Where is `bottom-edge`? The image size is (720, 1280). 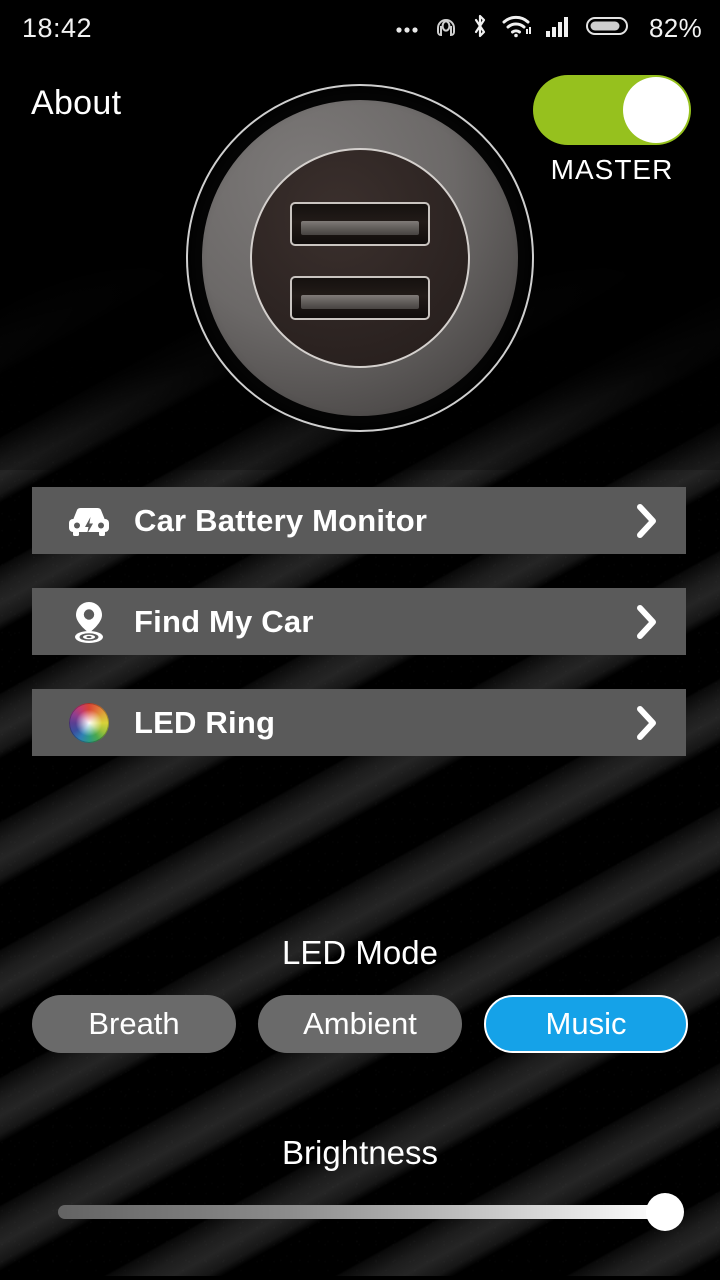
bottom-edge is located at coordinates (360, 1278).